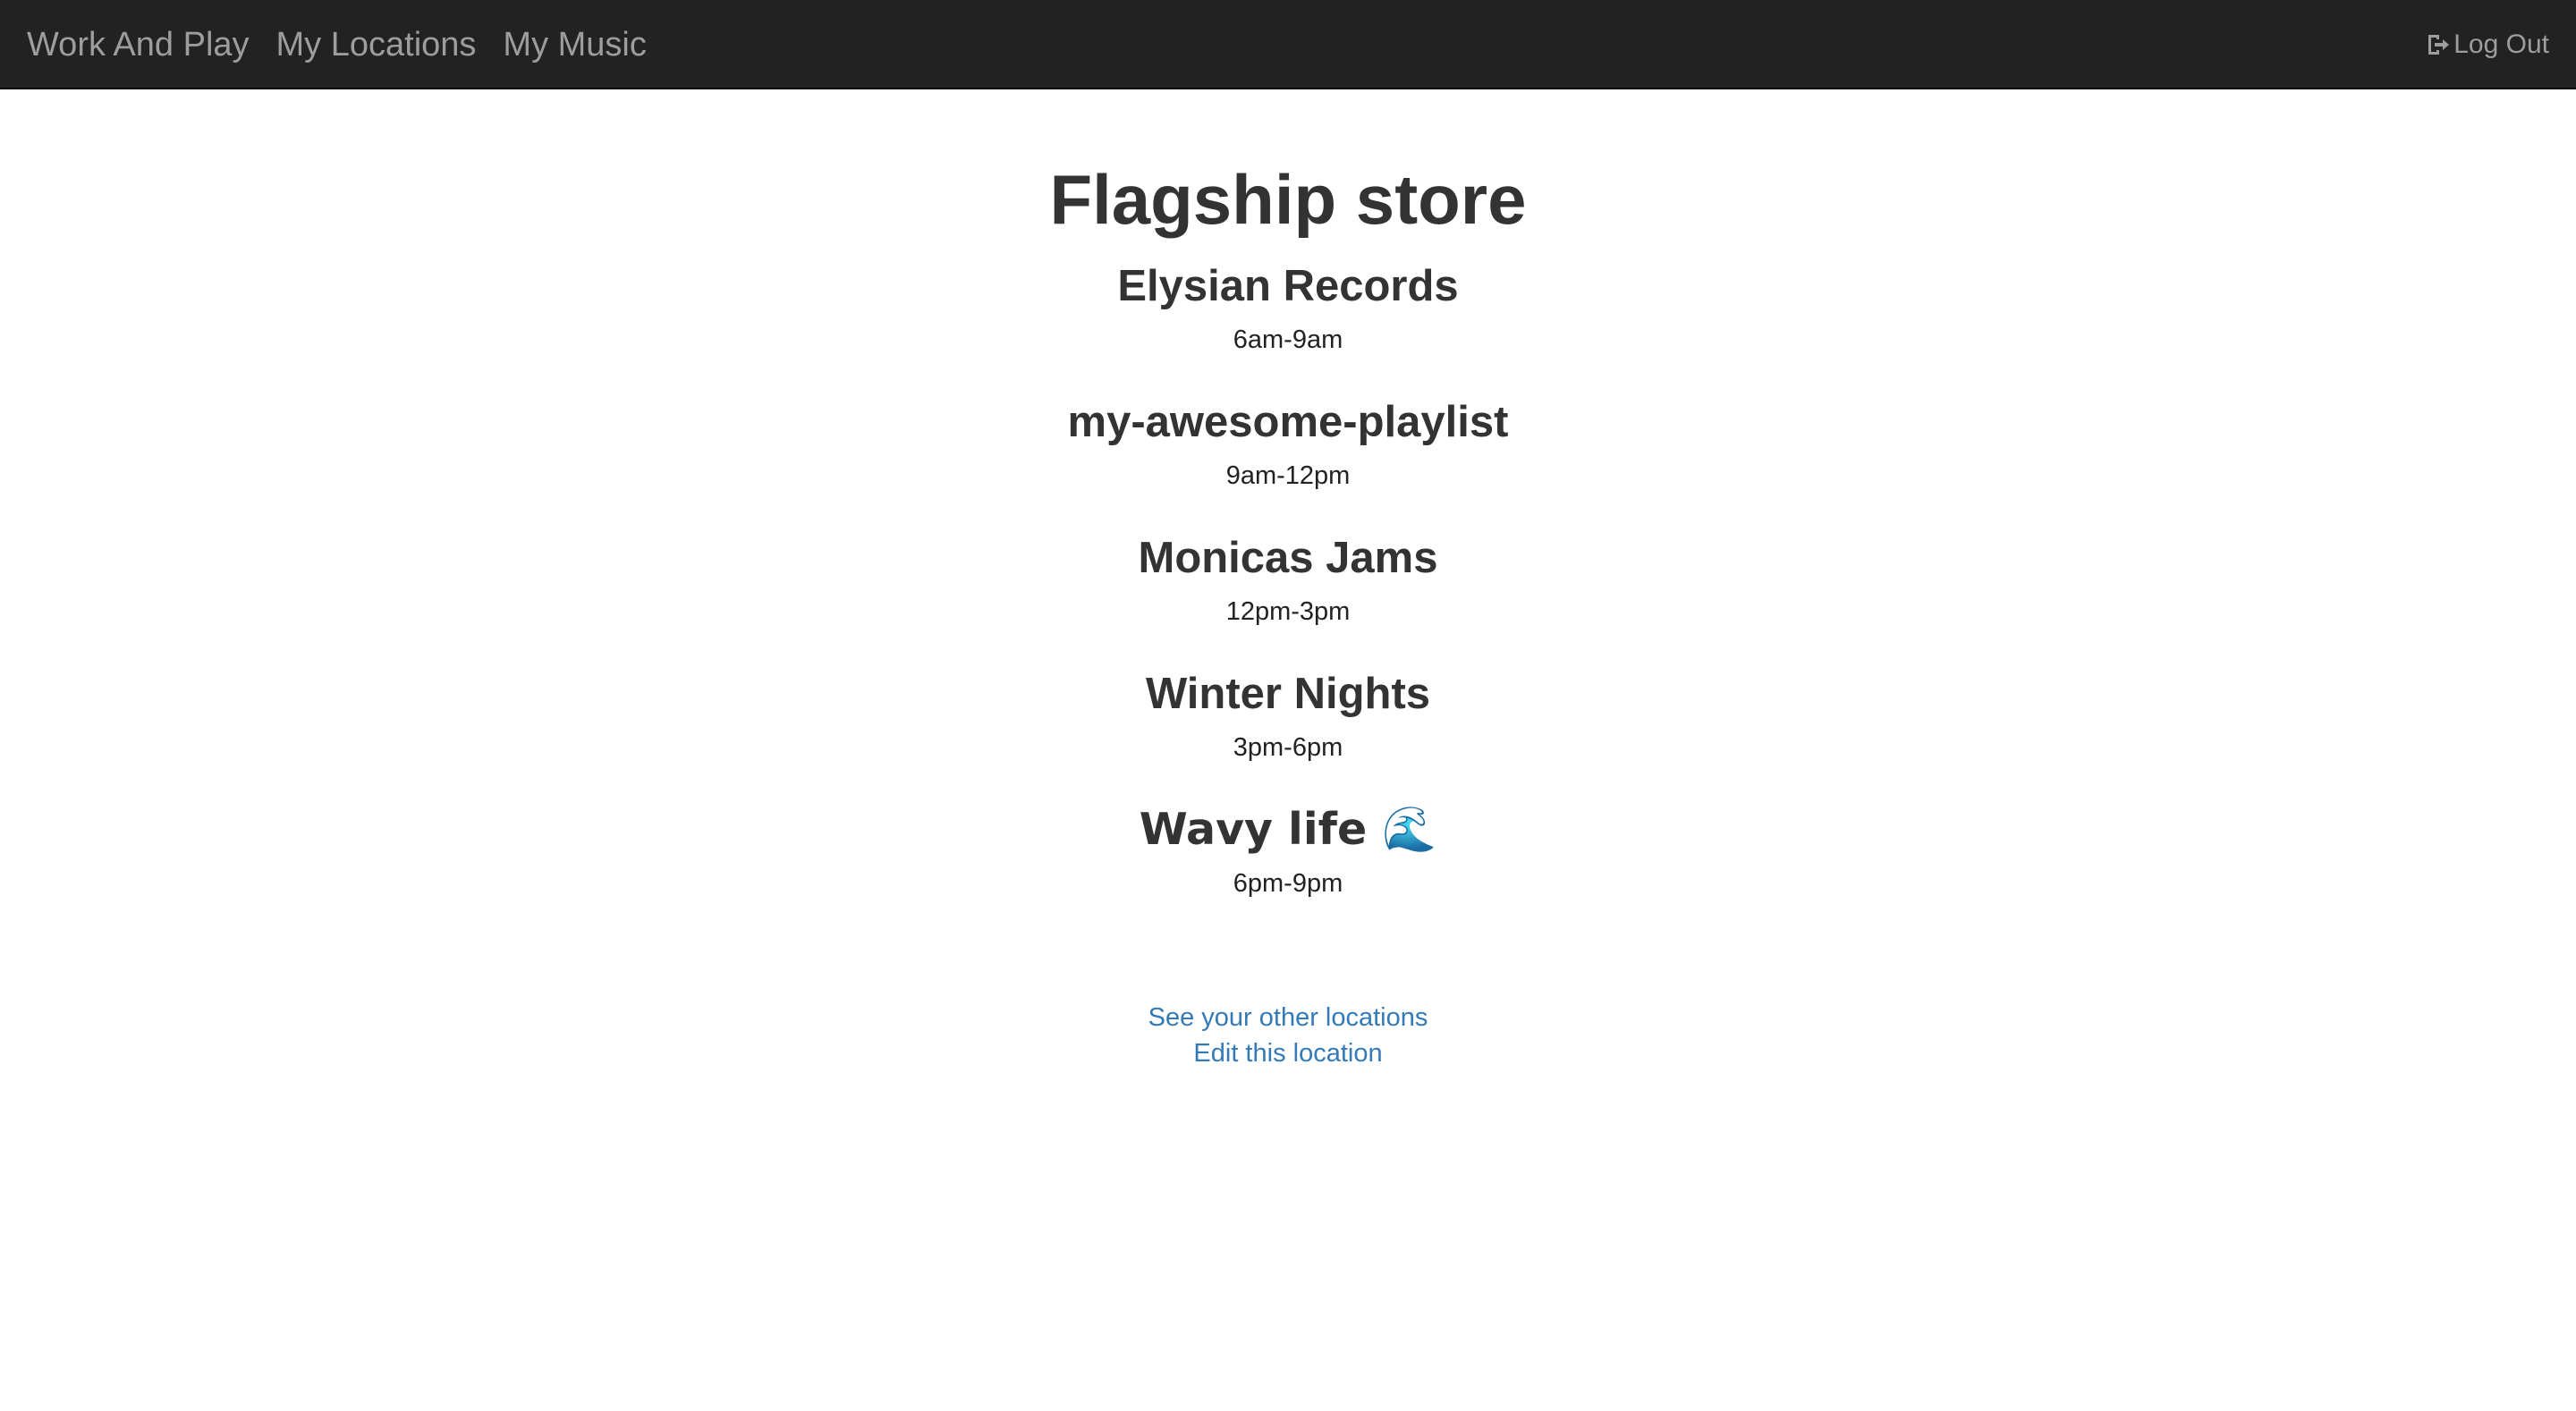 The width and height of the screenshot is (2576, 1411). What do you see at coordinates (1288, 422) in the screenshot?
I see `playlist-name: my-awesome-playlist` at bounding box center [1288, 422].